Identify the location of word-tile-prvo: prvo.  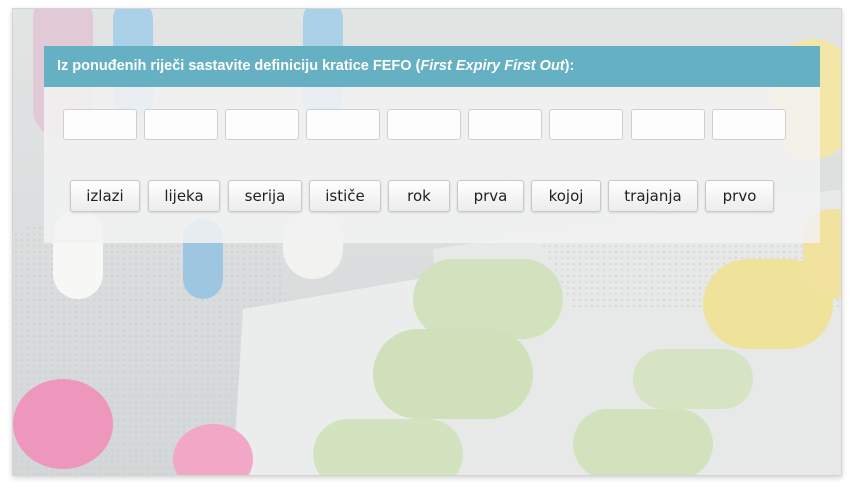
(739, 196).